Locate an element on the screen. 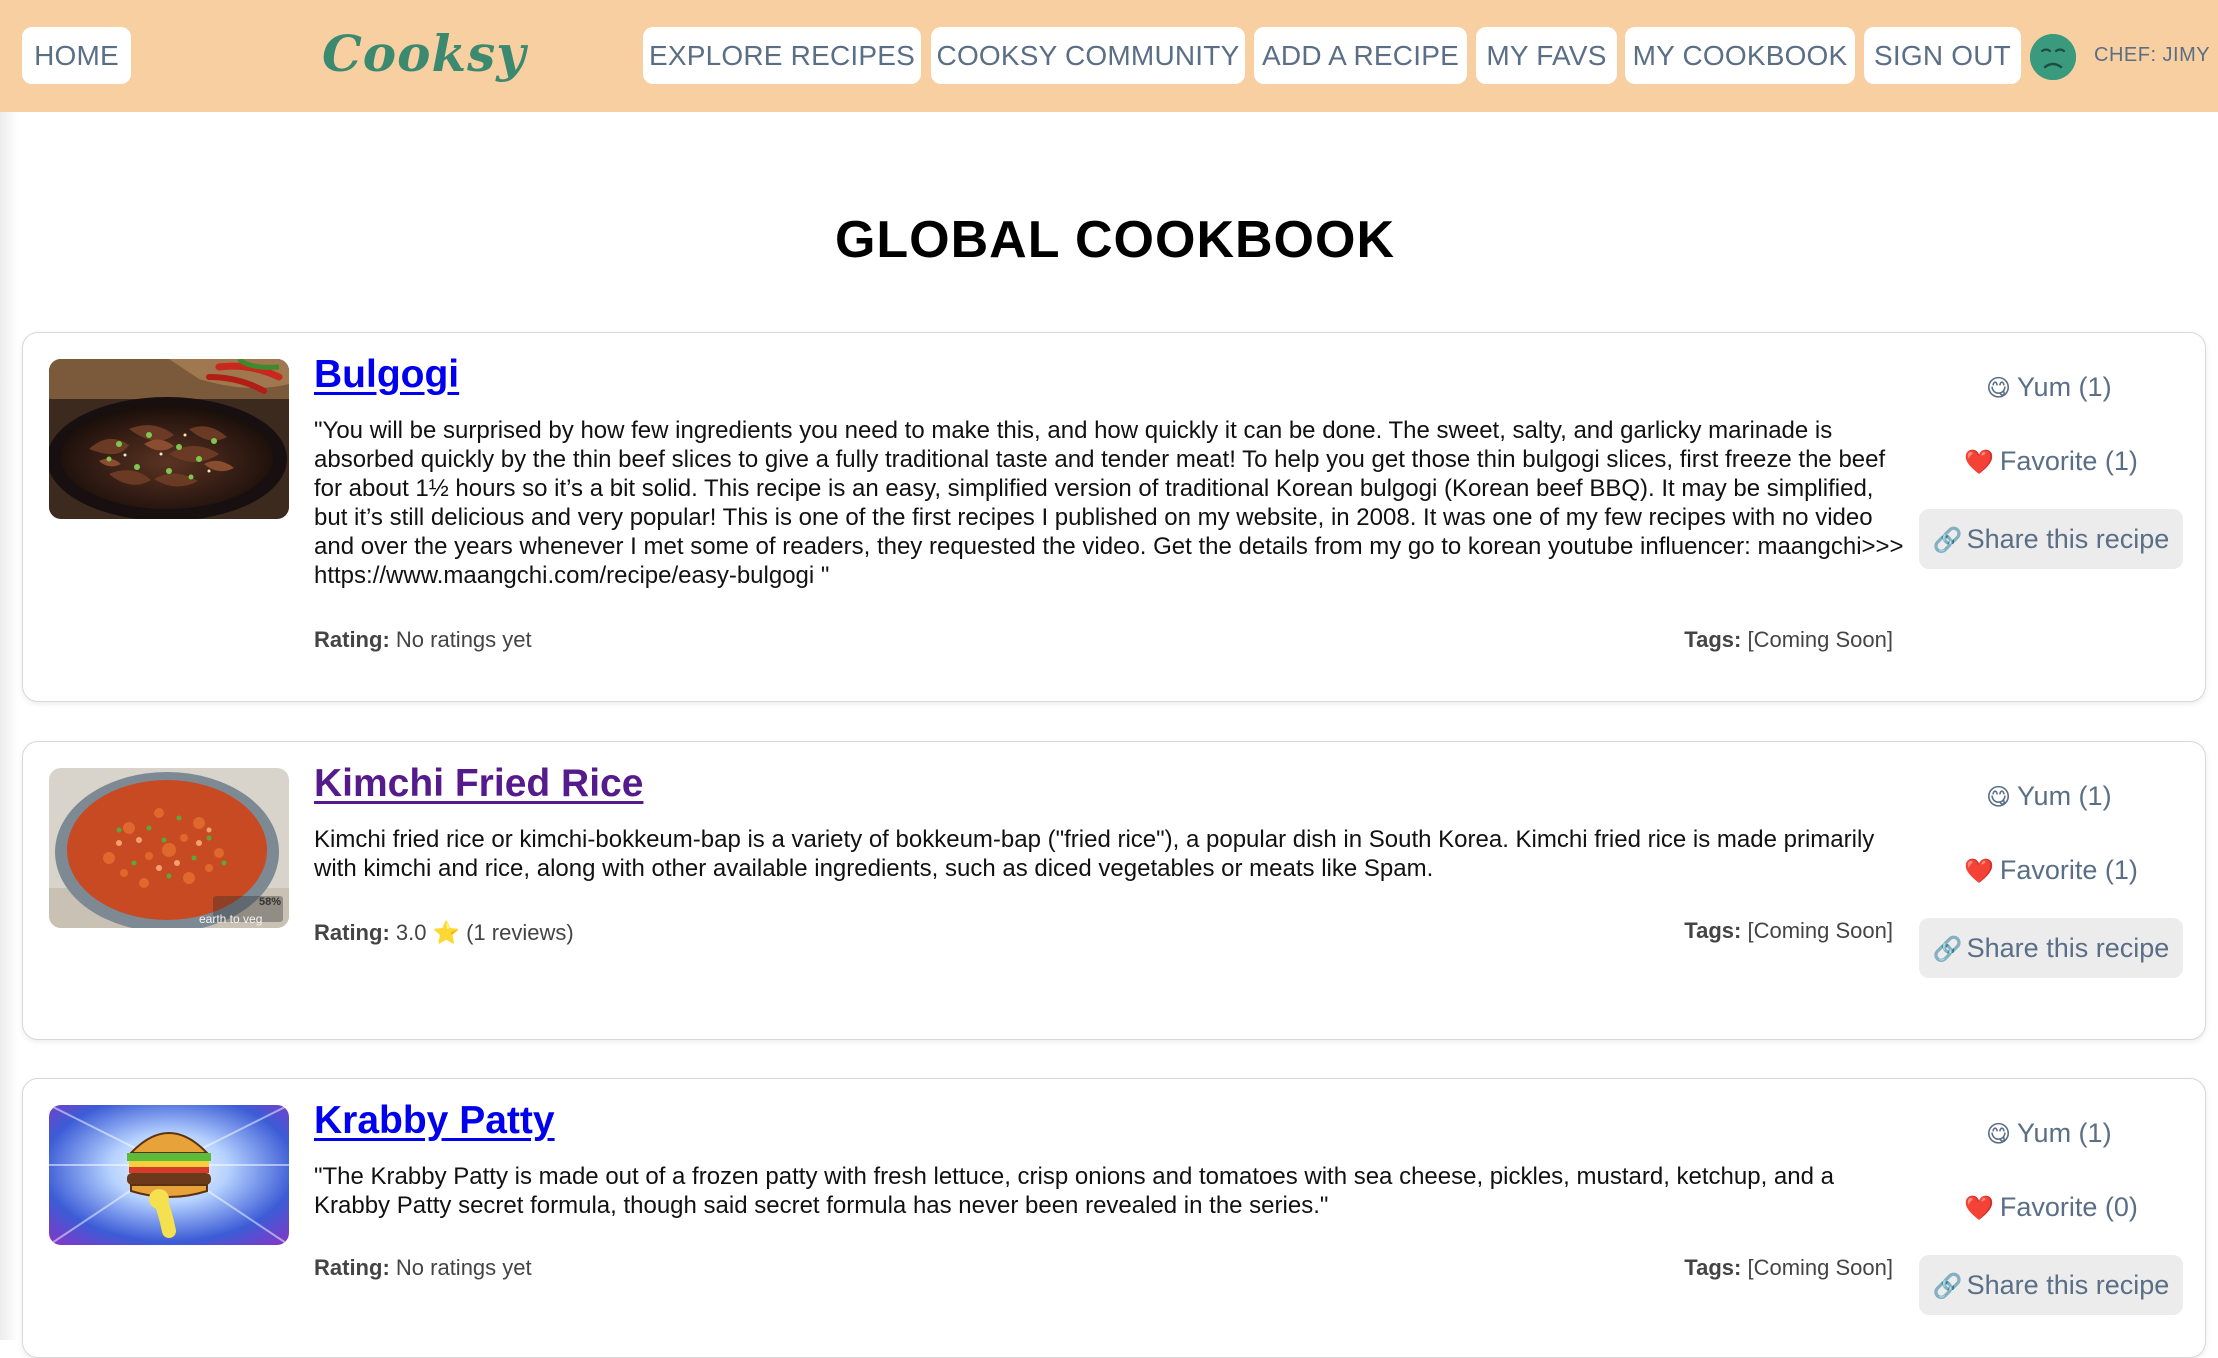 The width and height of the screenshot is (2218, 1358). page-title: GLOBAL COOKBOOK is located at coordinates (1115, 240).